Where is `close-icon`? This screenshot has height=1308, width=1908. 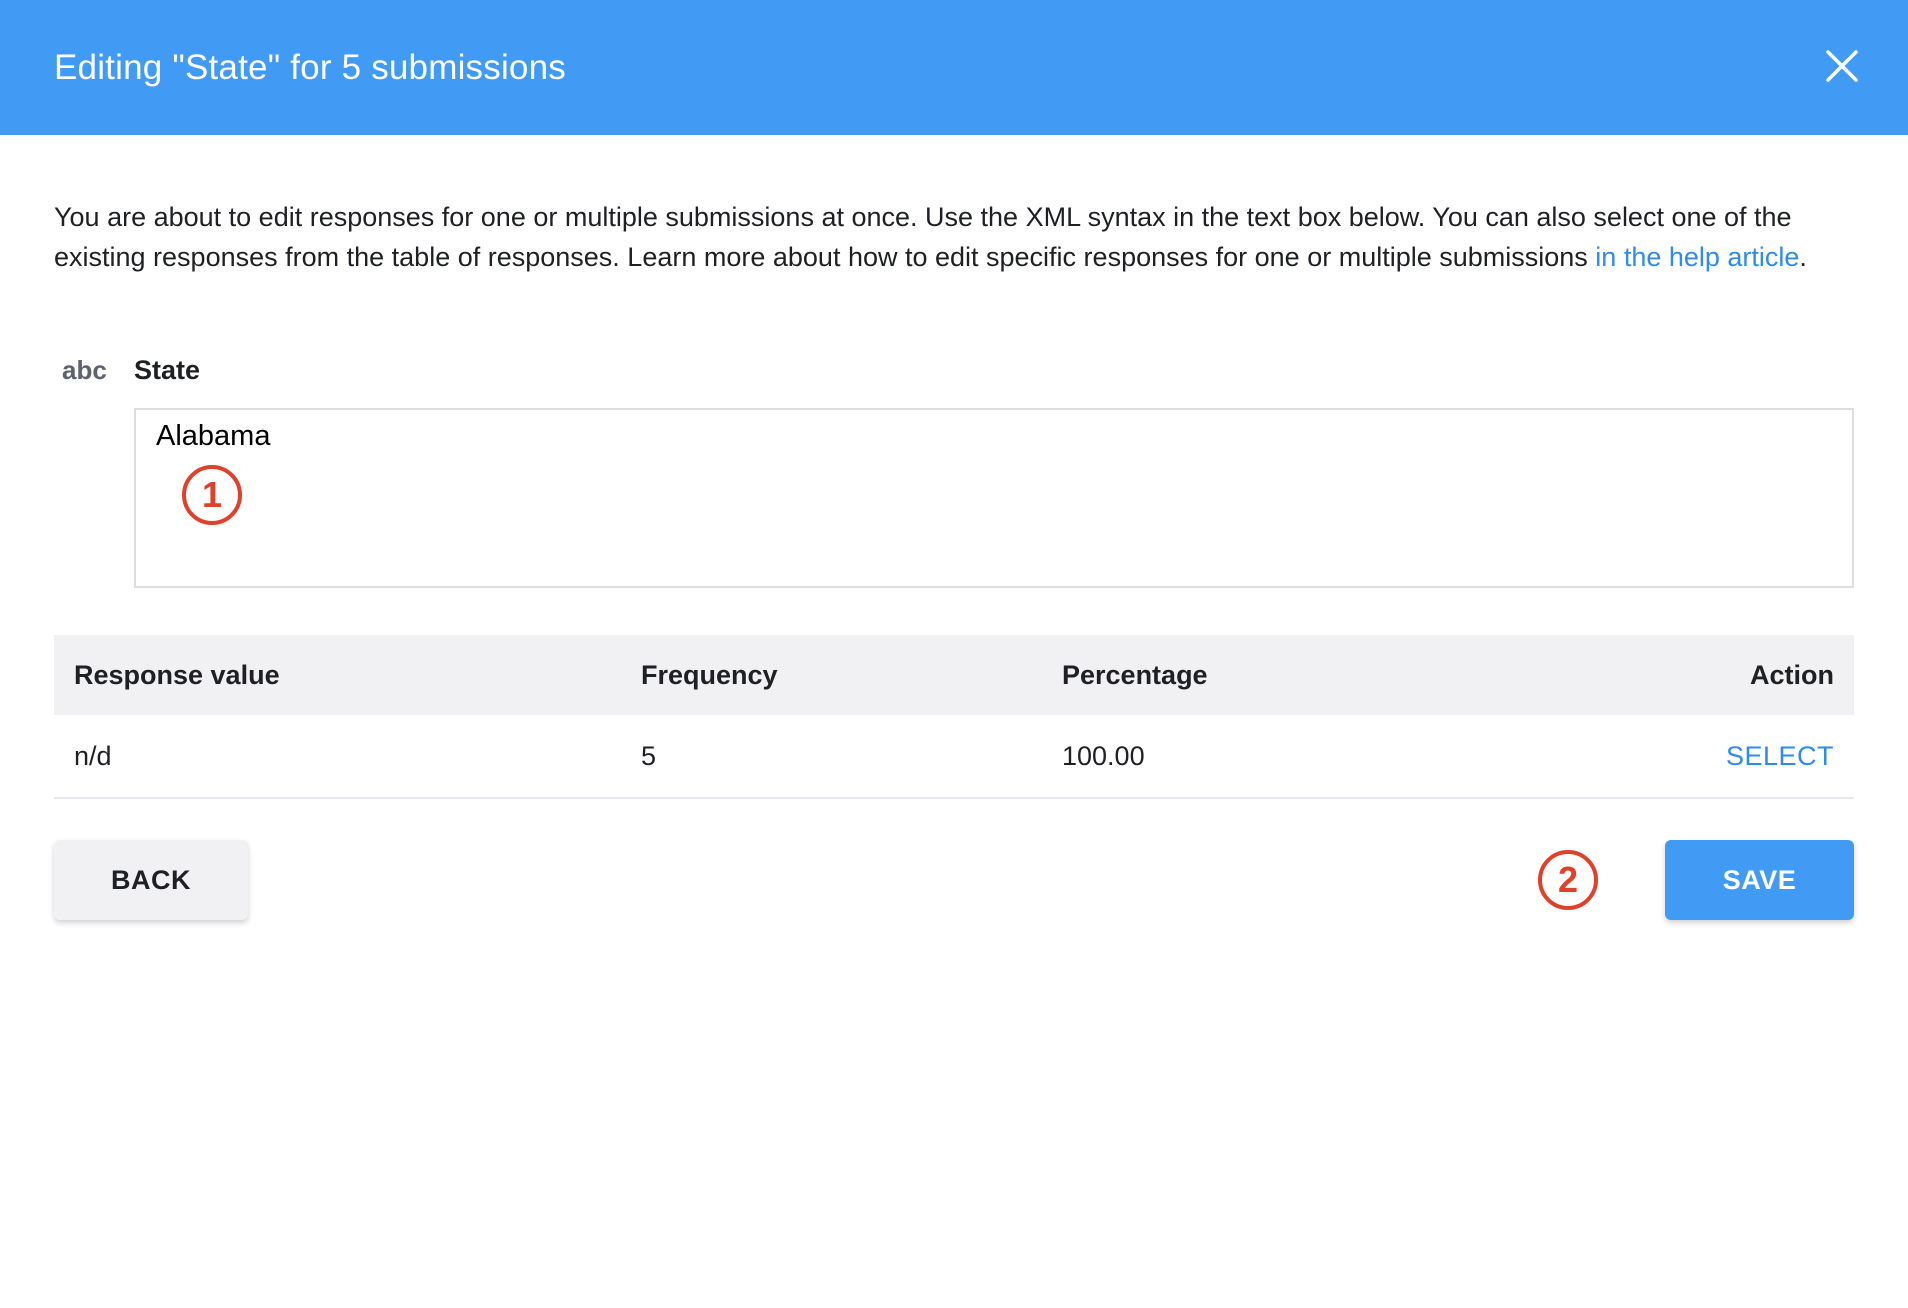
close-icon is located at coordinates (1842, 66).